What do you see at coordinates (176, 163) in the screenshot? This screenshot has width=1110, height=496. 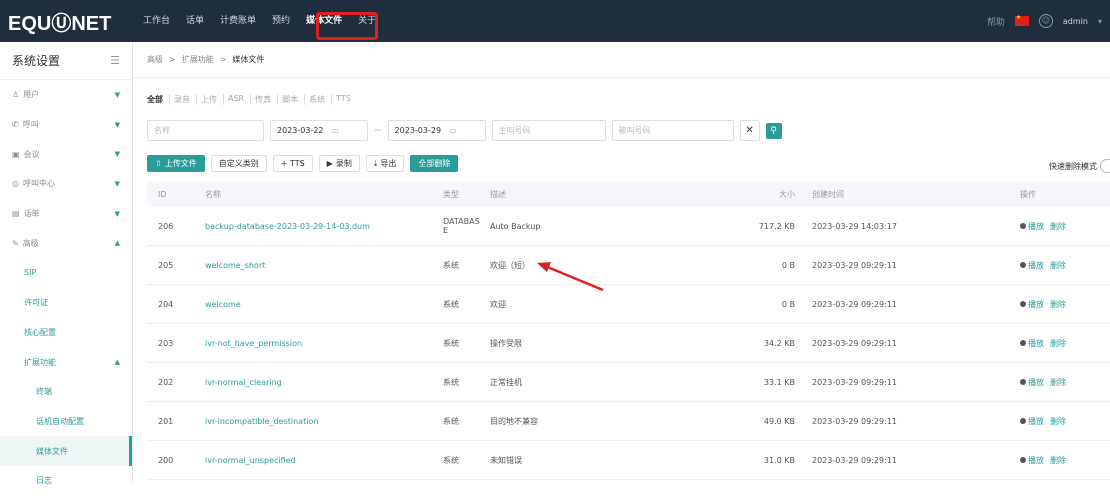 I see `upload-button: ⇧ 上传文件` at bounding box center [176, 163].